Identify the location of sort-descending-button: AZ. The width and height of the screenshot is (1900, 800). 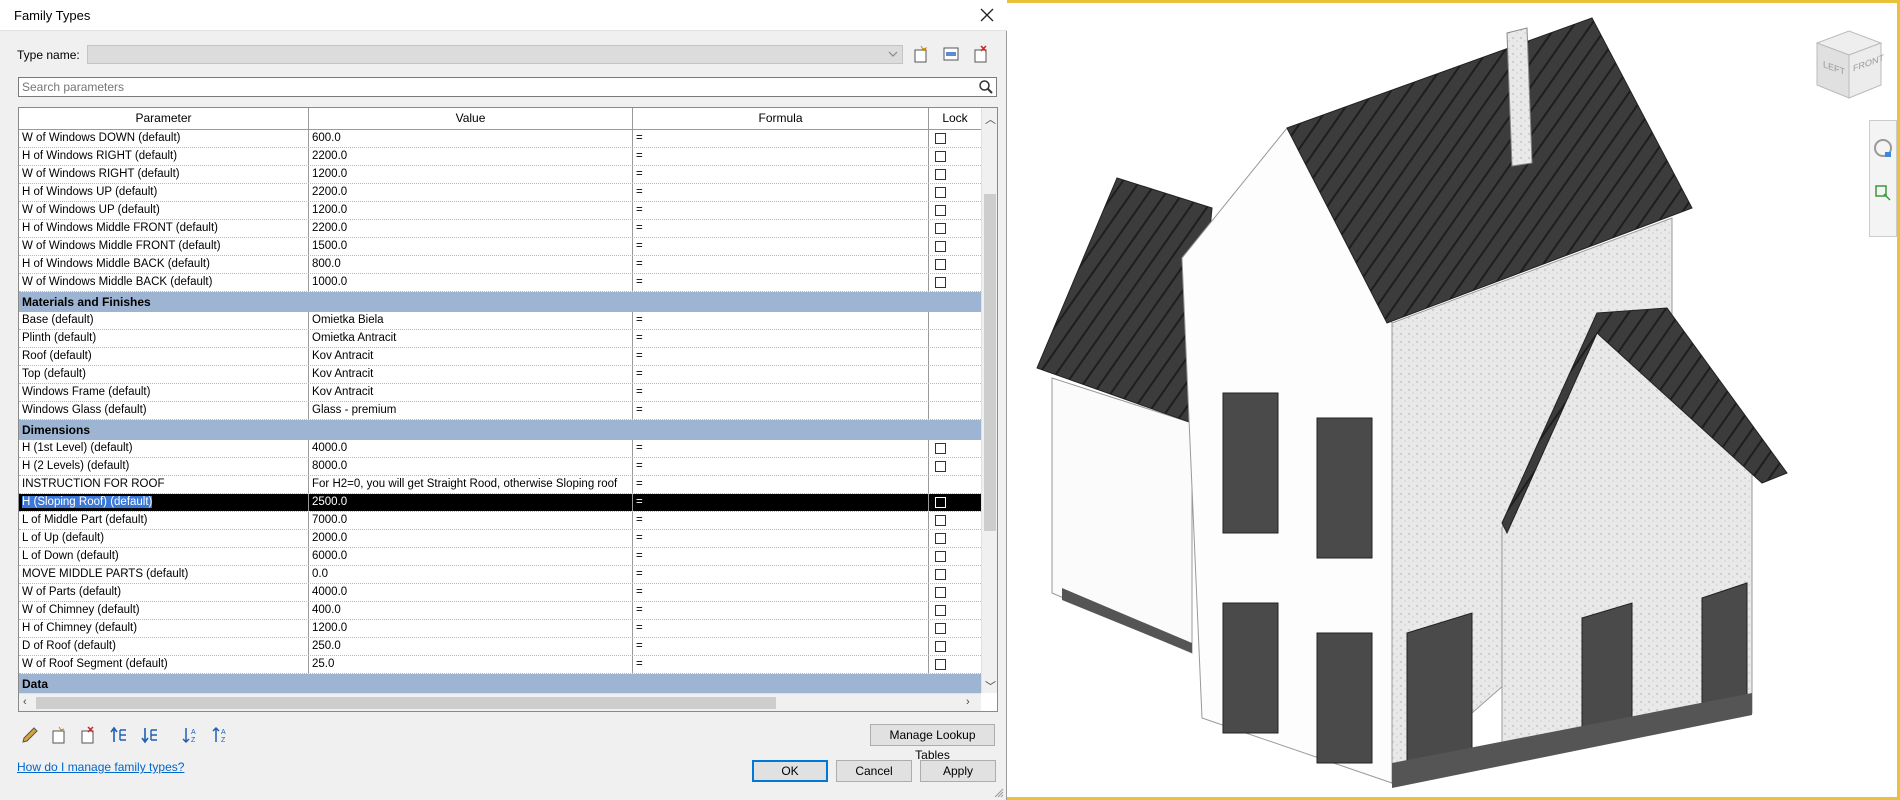
(222, 735).